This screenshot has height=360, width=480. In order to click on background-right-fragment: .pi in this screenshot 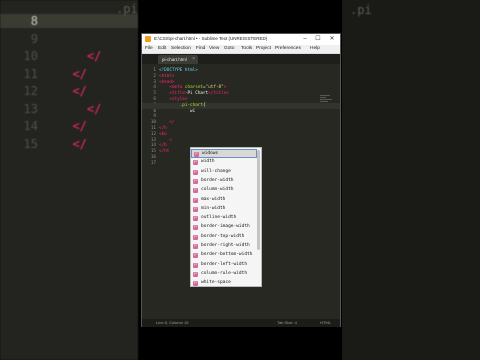, I will do `click(361, 10)`.